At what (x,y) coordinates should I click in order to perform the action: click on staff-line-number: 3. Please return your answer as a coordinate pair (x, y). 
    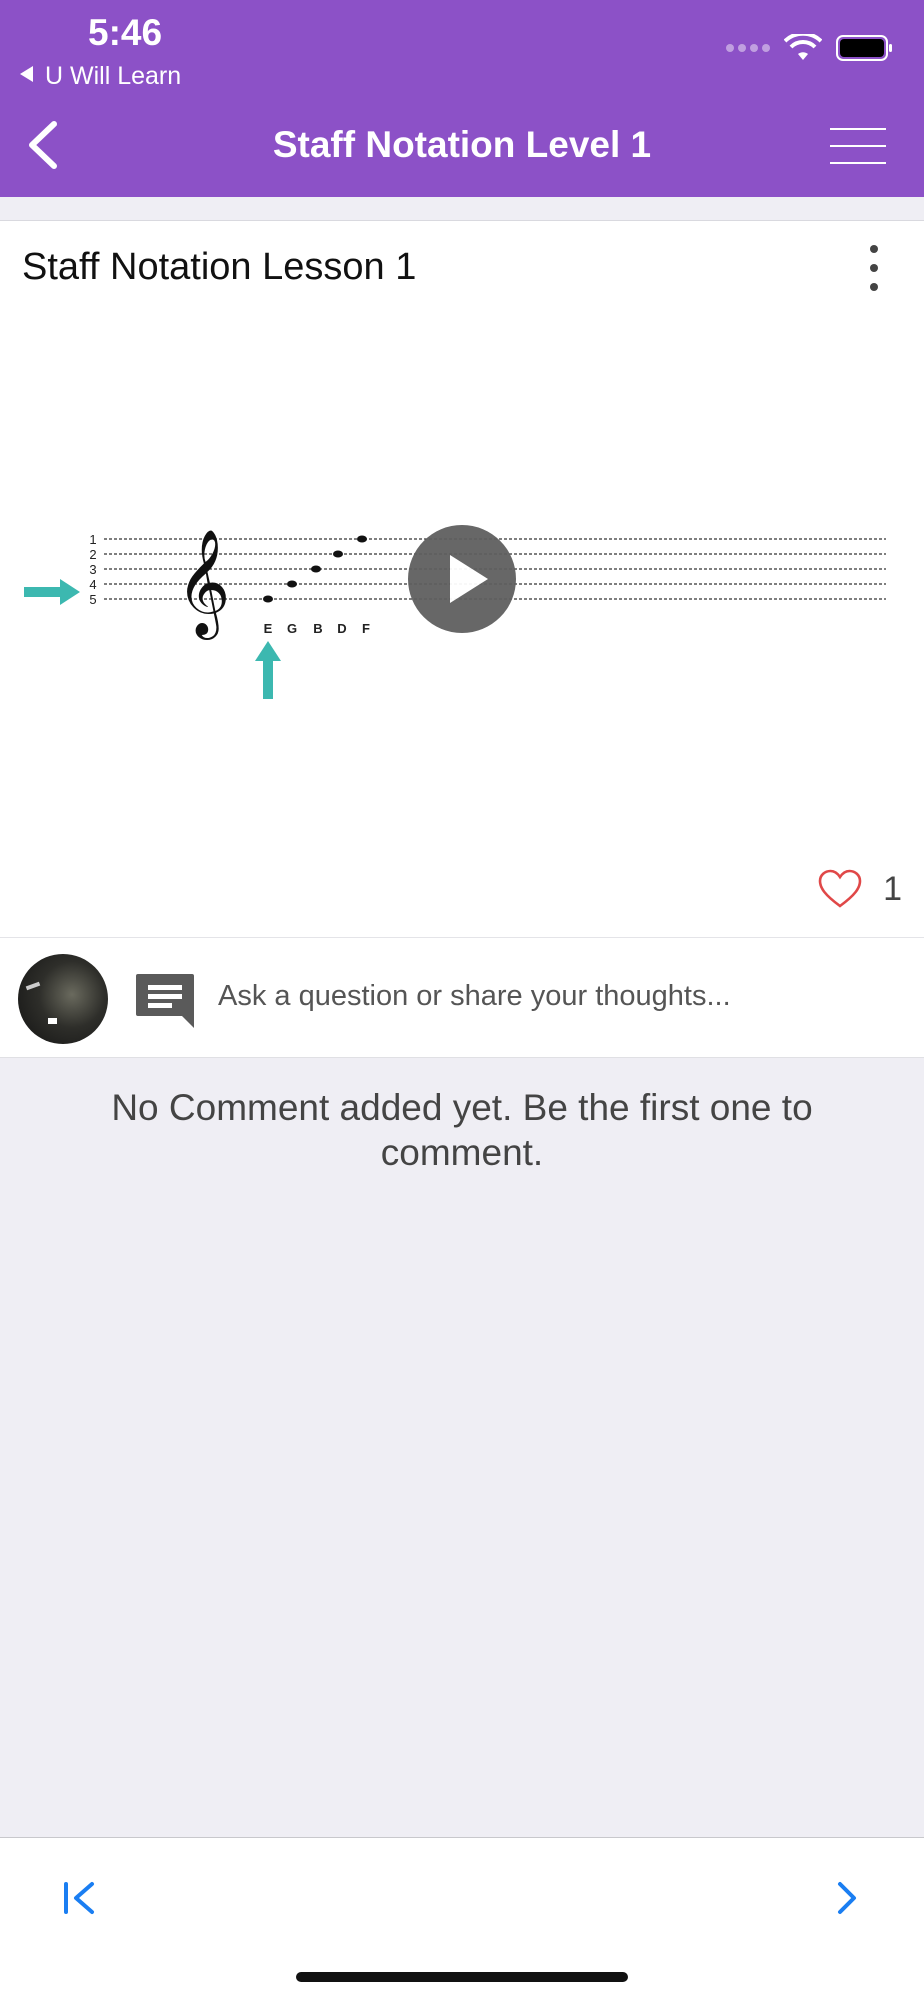
    Looking at the image, I should click on (92, 569).